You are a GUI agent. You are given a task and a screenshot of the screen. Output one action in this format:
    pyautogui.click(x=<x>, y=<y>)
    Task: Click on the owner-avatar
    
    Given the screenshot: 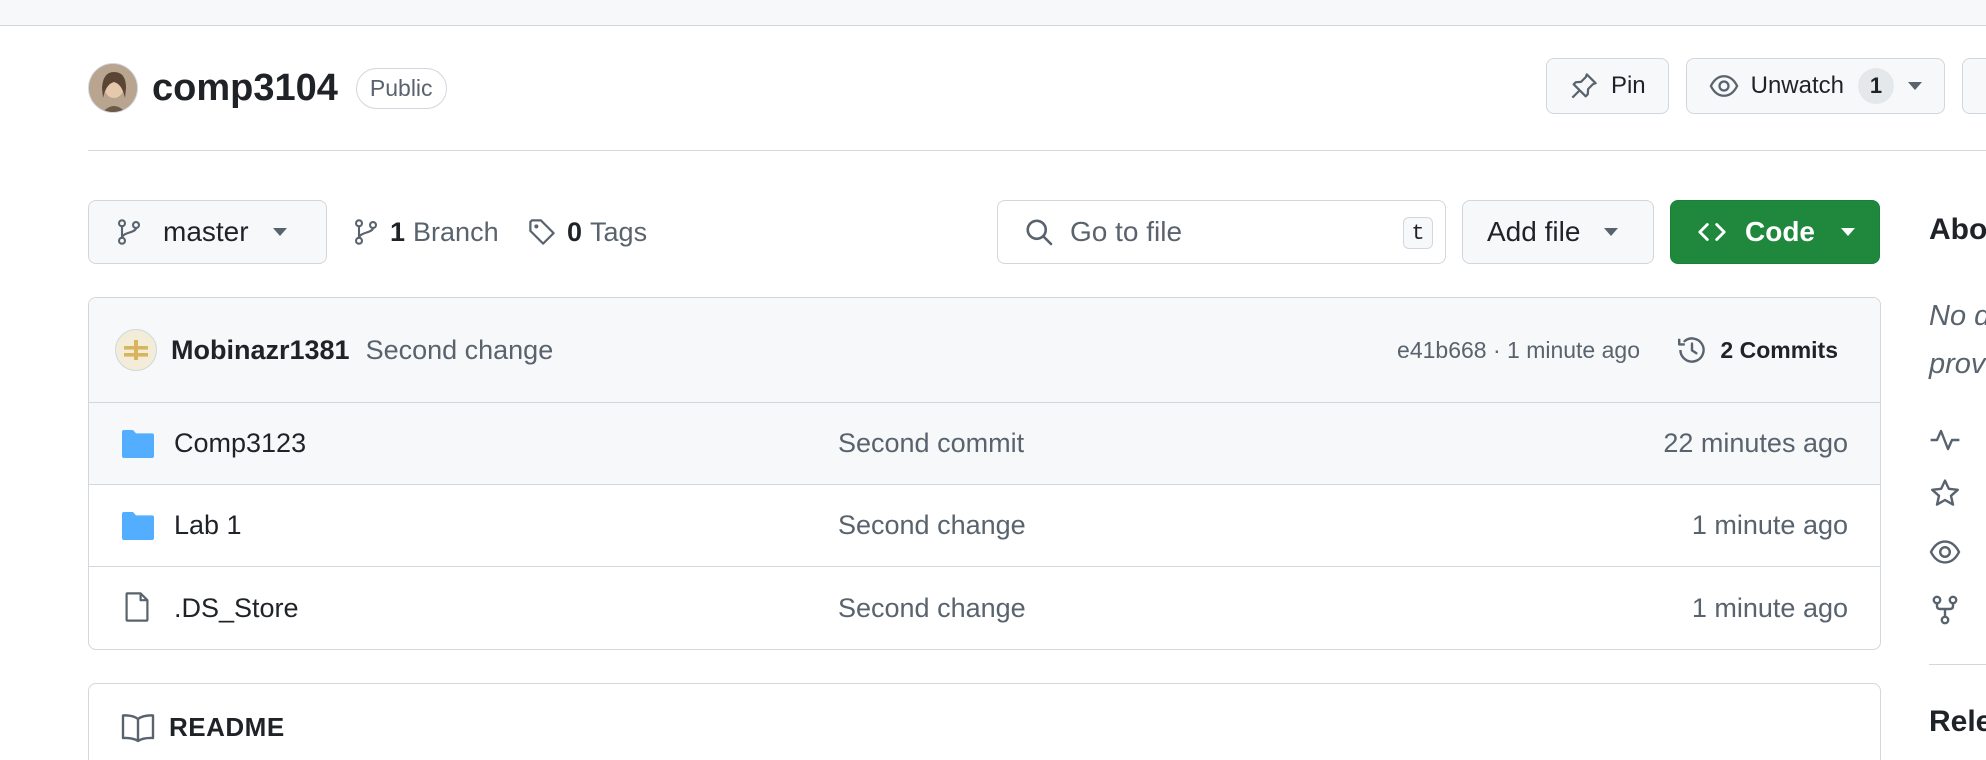 What is the action you would take?
    pyautogui.click(x=113, y=88)
    